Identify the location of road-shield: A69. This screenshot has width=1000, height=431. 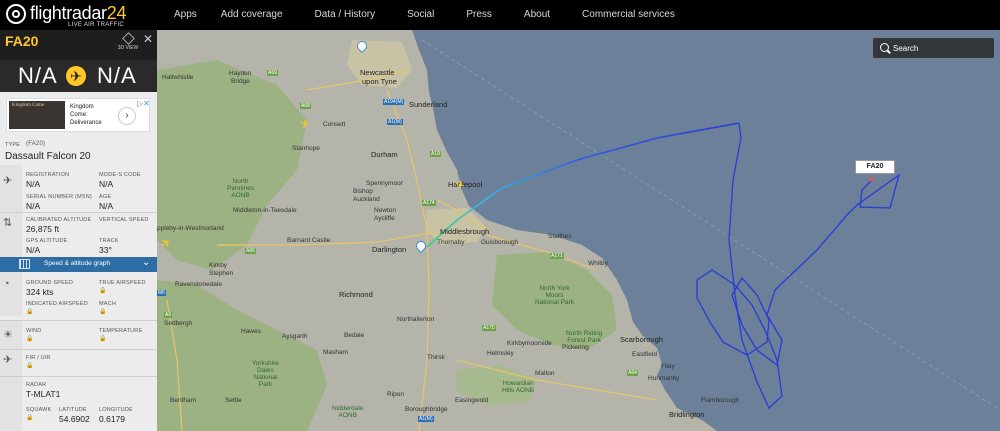
(272, 73).